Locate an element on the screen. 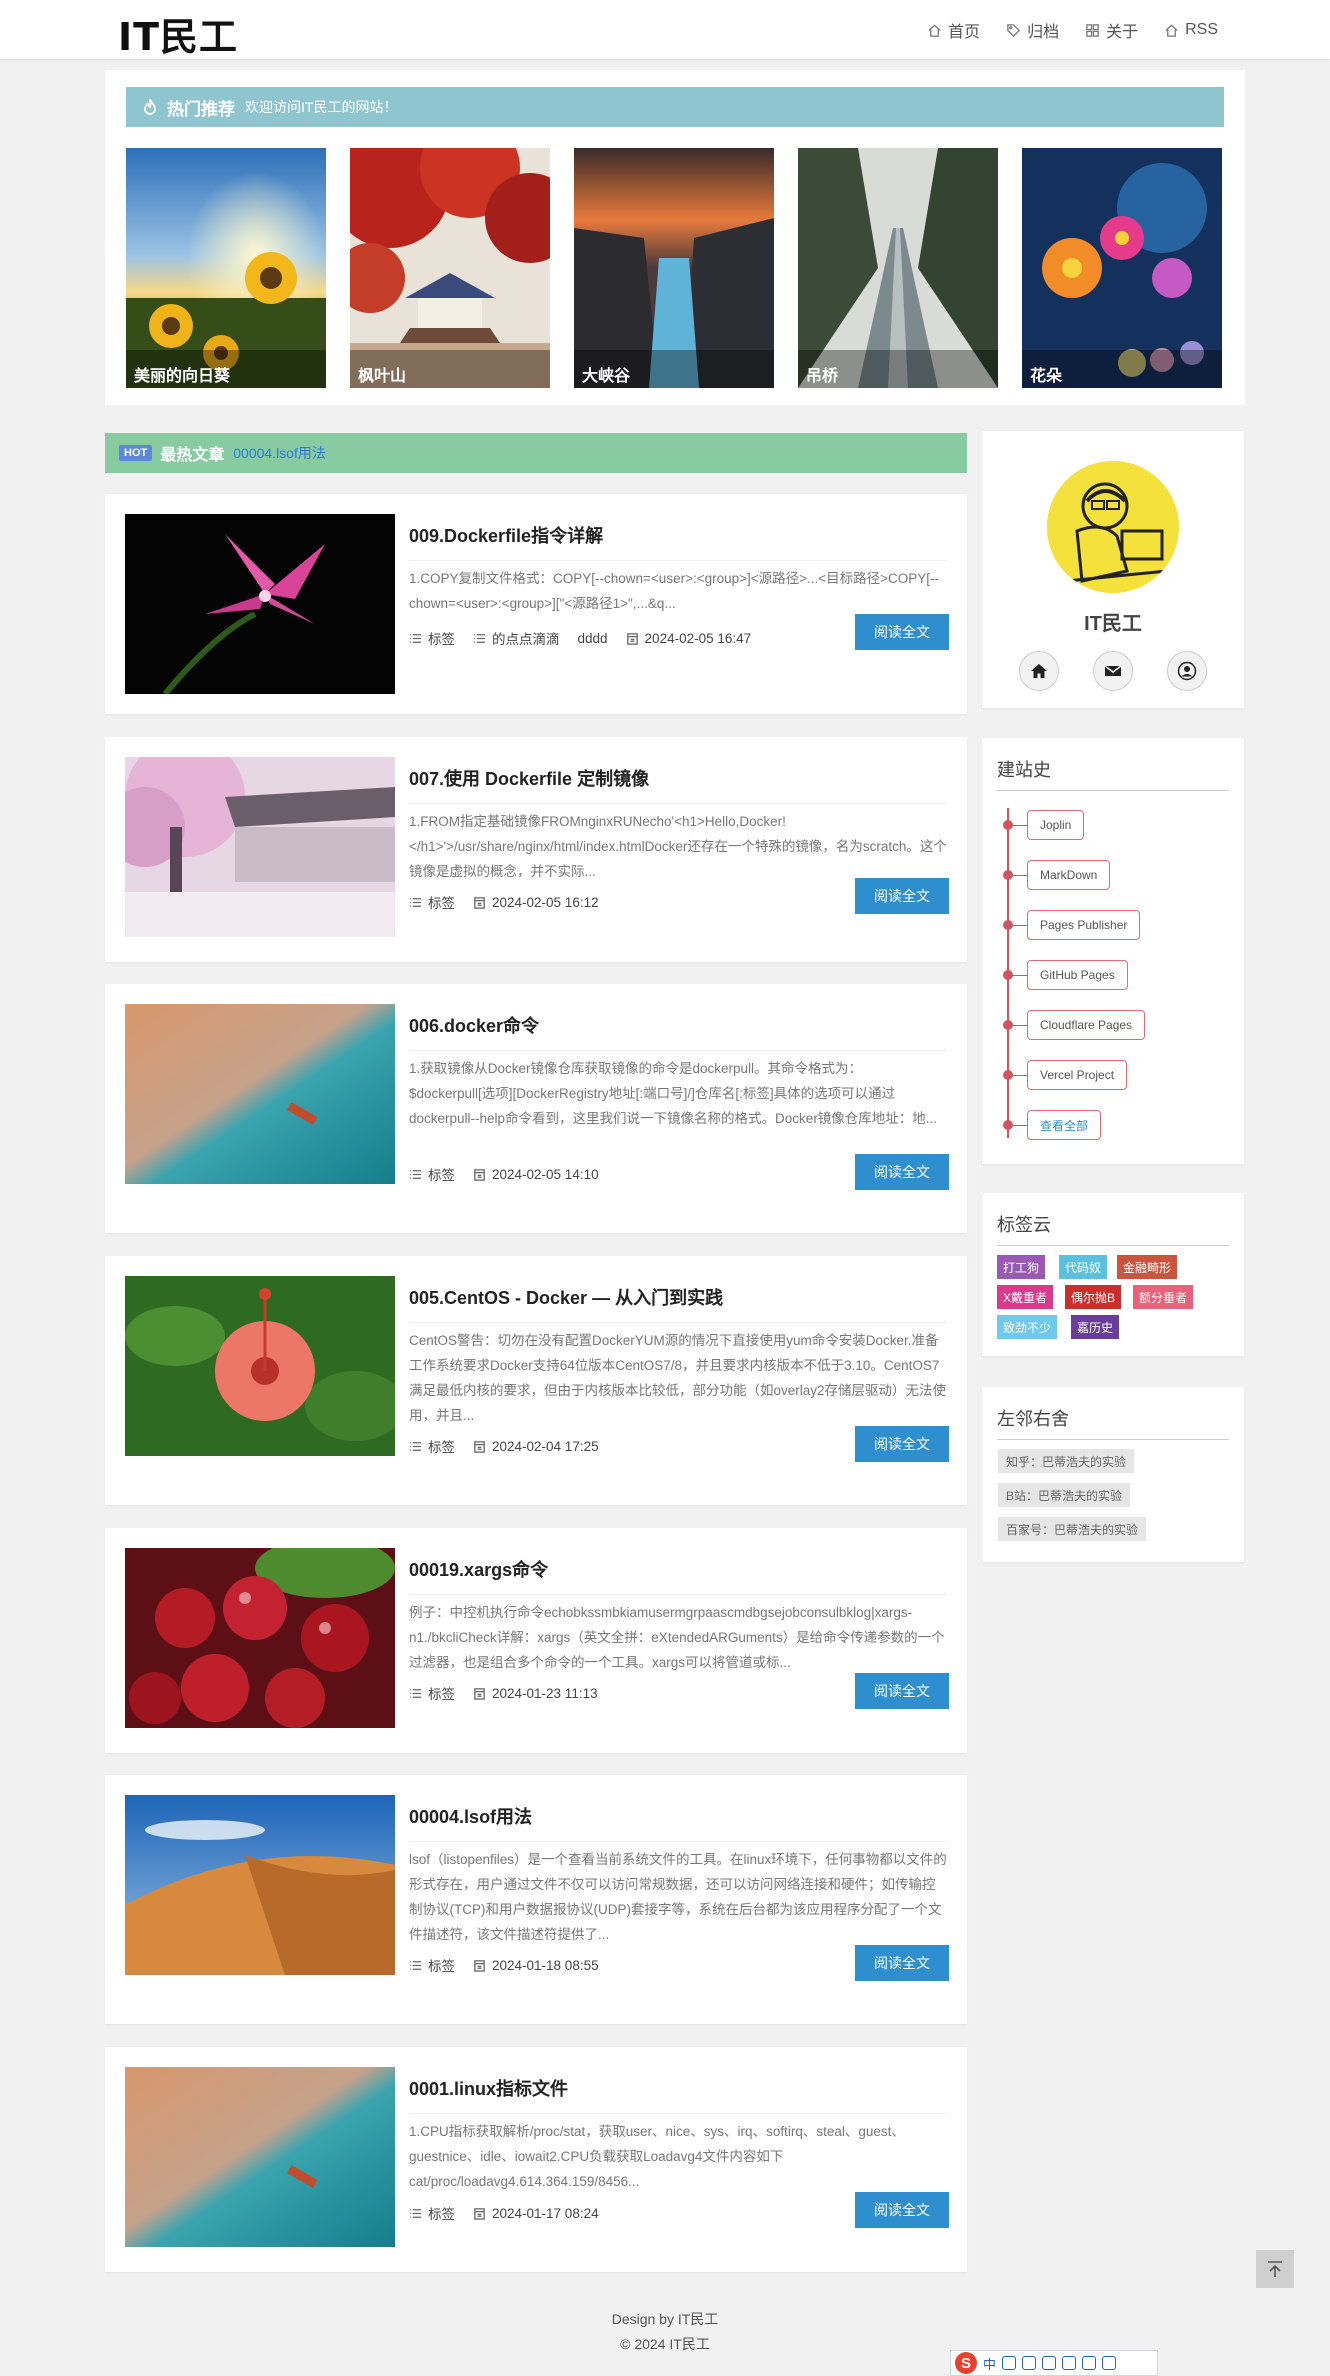 The image size is (1330, 2376). friend-link: 知乎：巴蒂浩夫的实验 is located at coordinates (1066, 1461).